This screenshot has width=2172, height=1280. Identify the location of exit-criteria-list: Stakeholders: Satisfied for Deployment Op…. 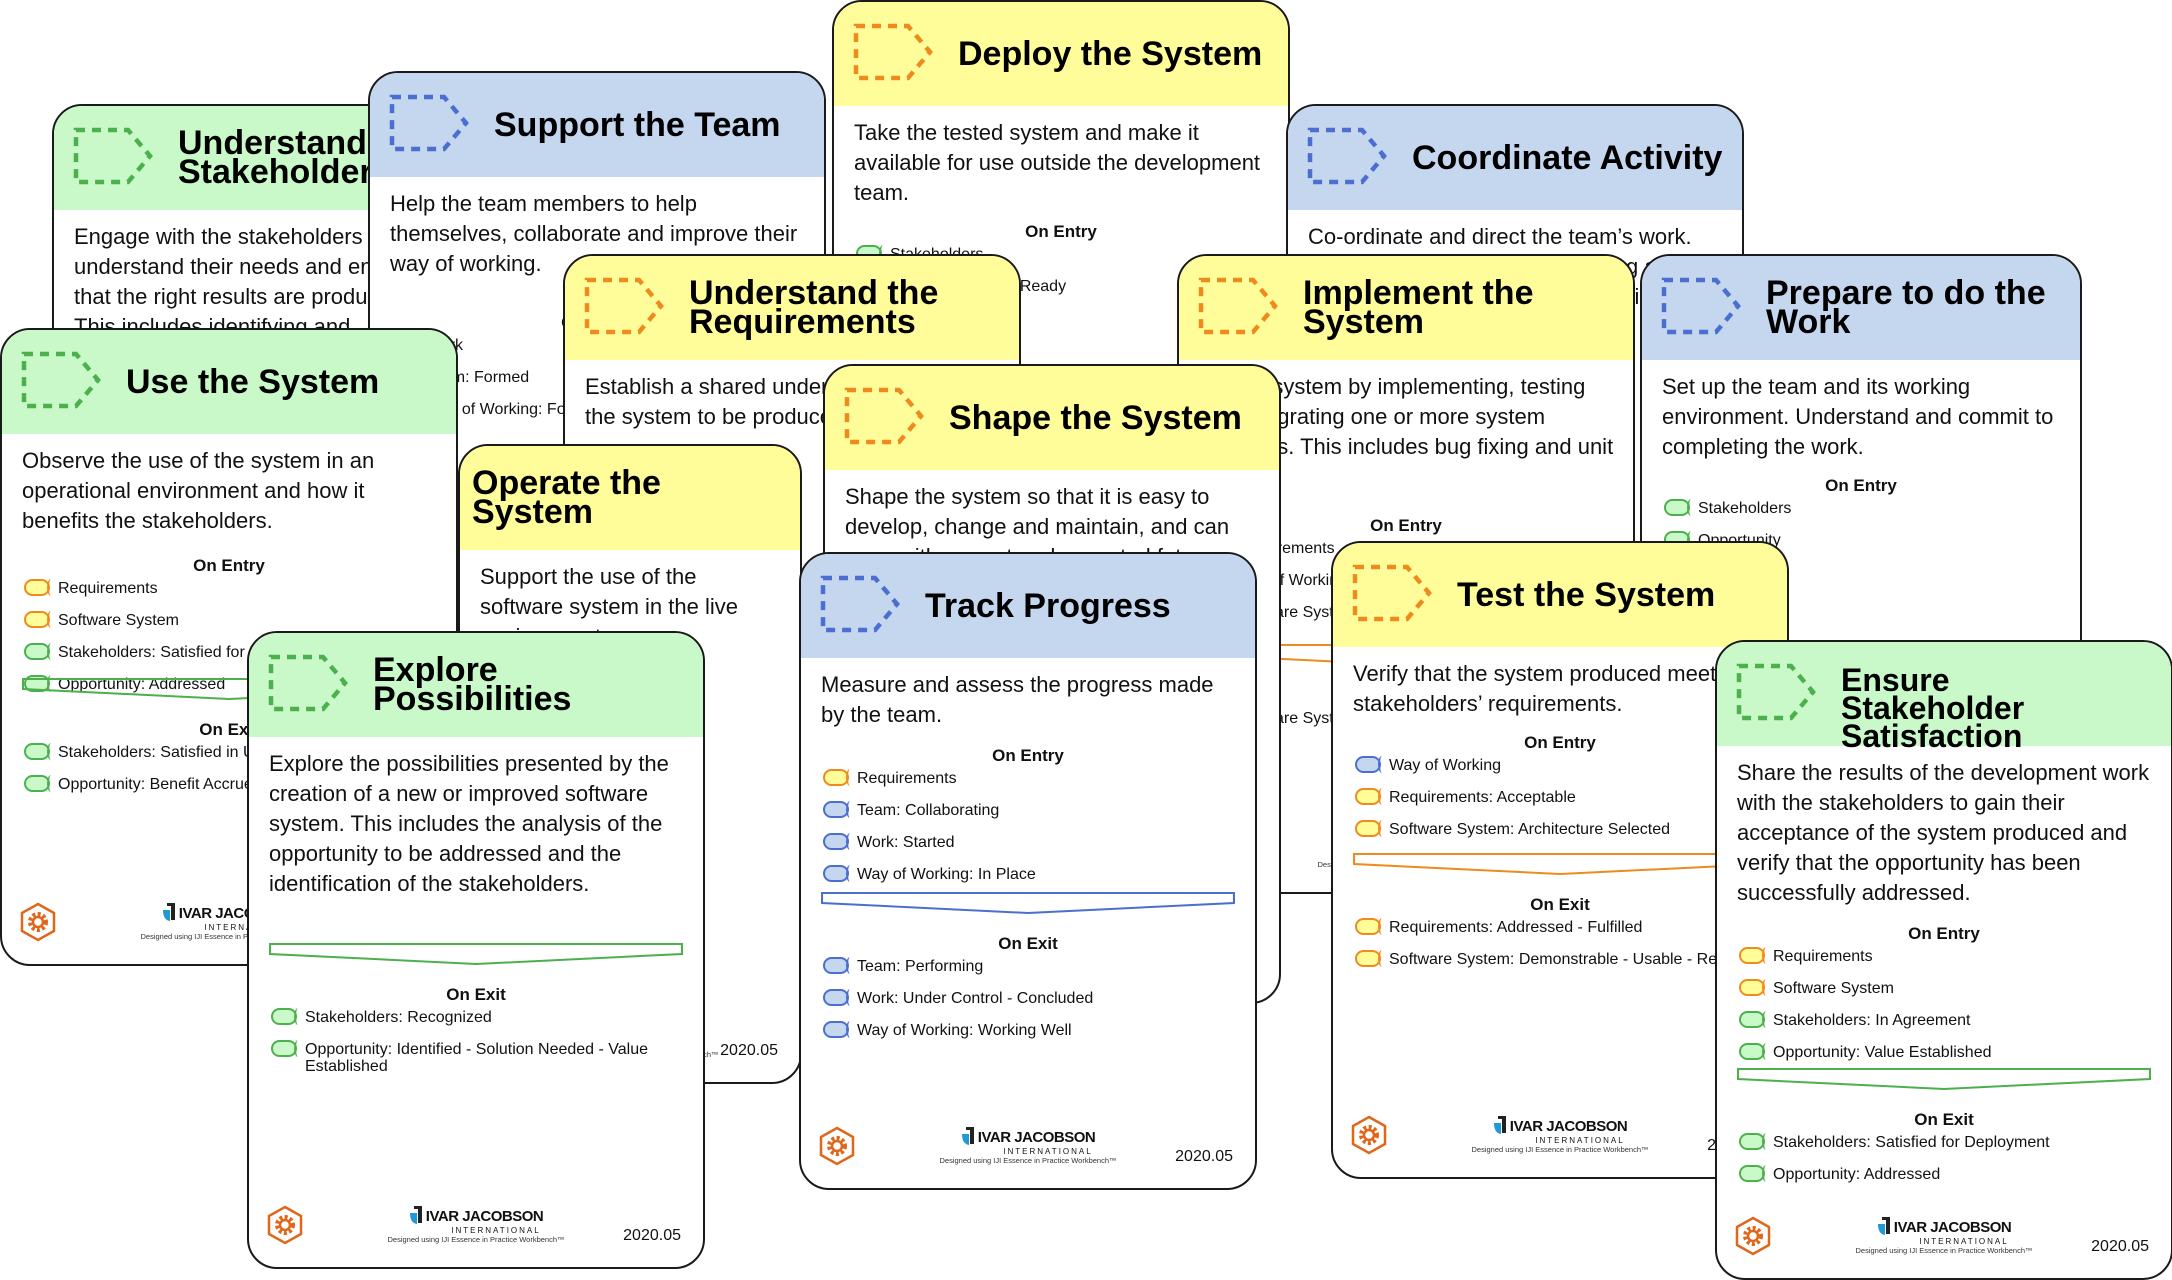
(1948, 1165).